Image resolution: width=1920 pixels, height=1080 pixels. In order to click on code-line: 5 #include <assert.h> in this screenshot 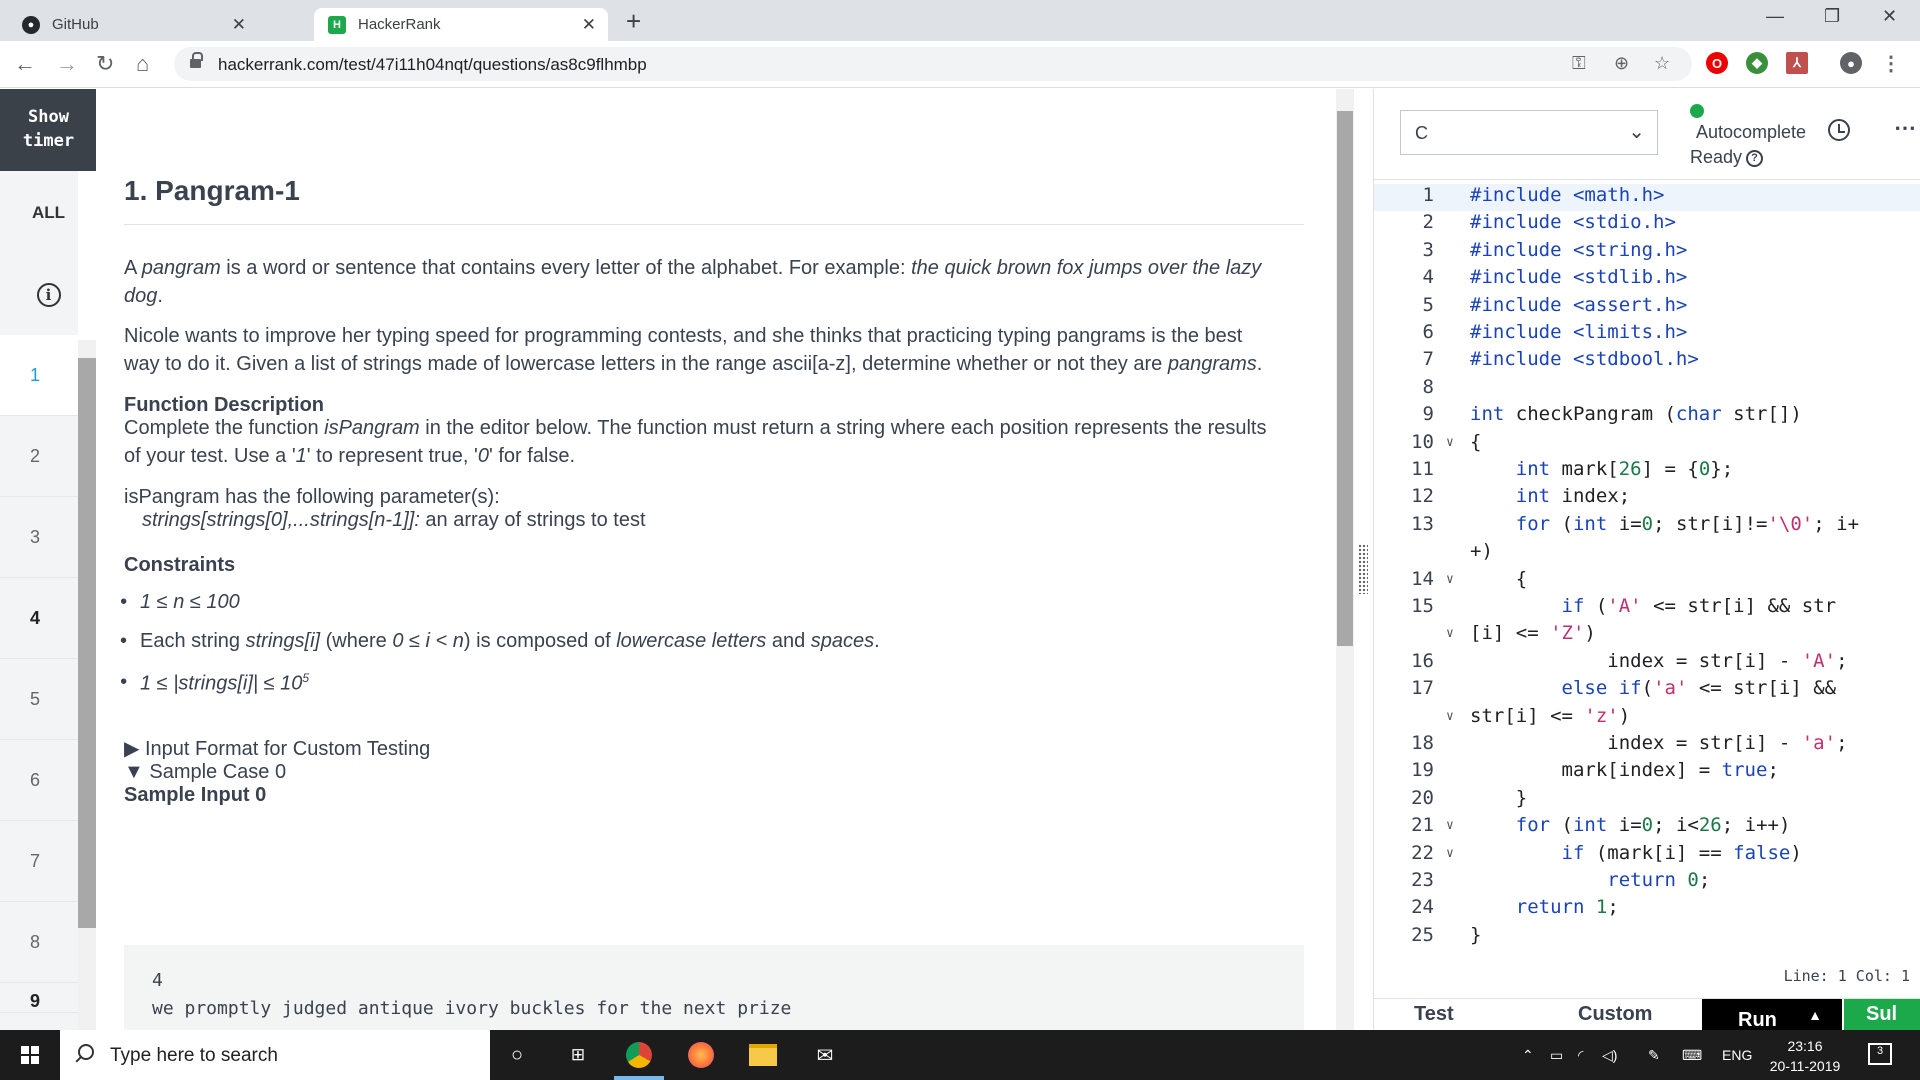, I will do `click(1647, 307)`.